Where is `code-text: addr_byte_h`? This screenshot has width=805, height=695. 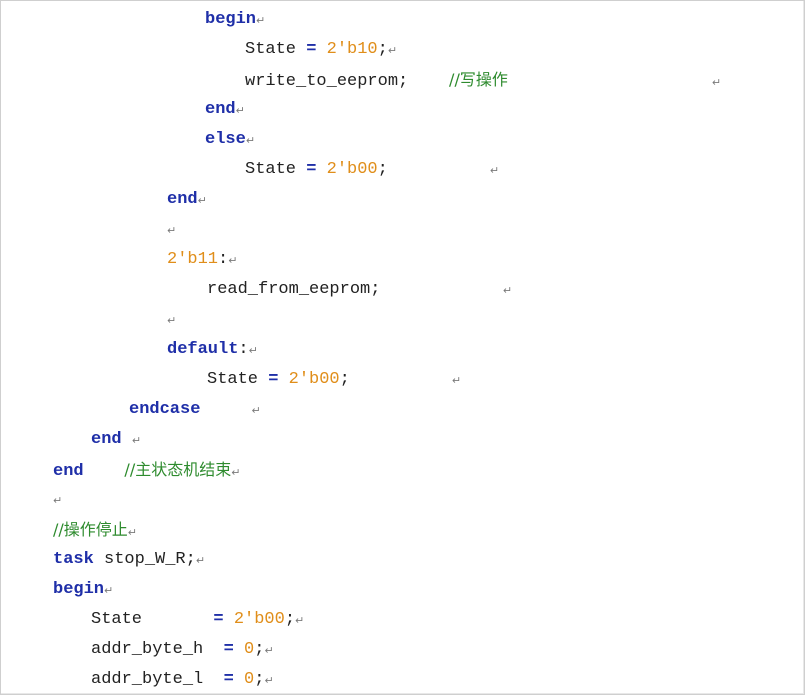 code-text: addr_byte_h is located at coordinates (157, 649).